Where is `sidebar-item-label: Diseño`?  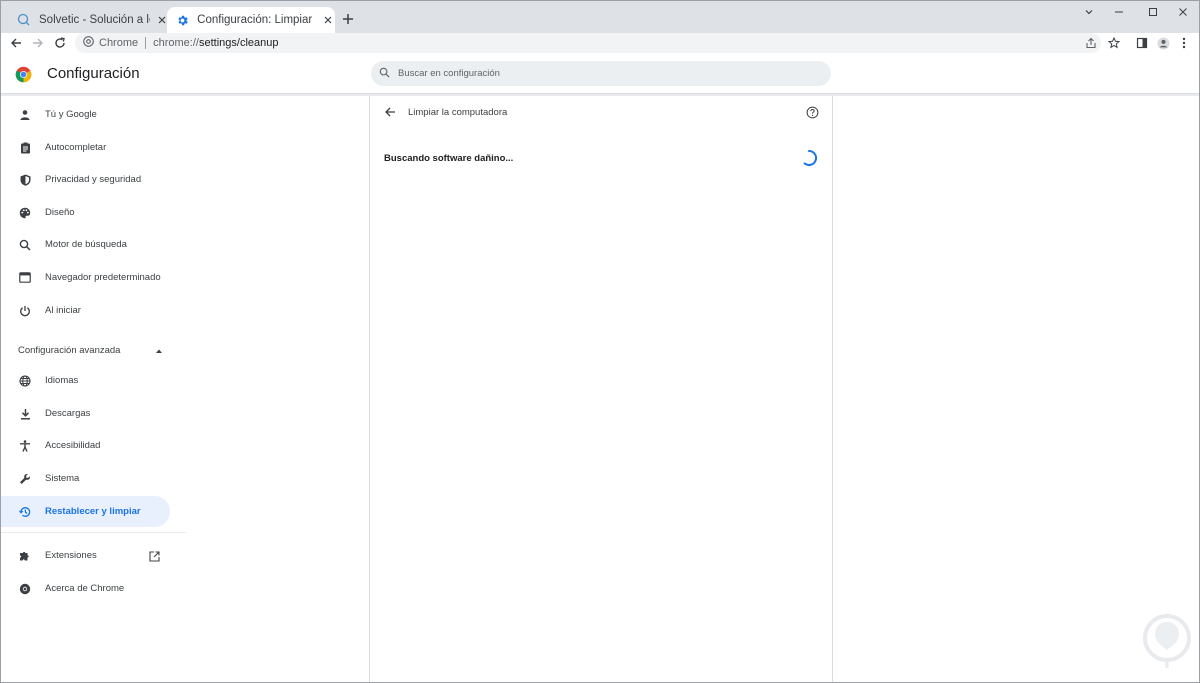
sidebar-item-label: Diseño is located at coordinates (60, 212).